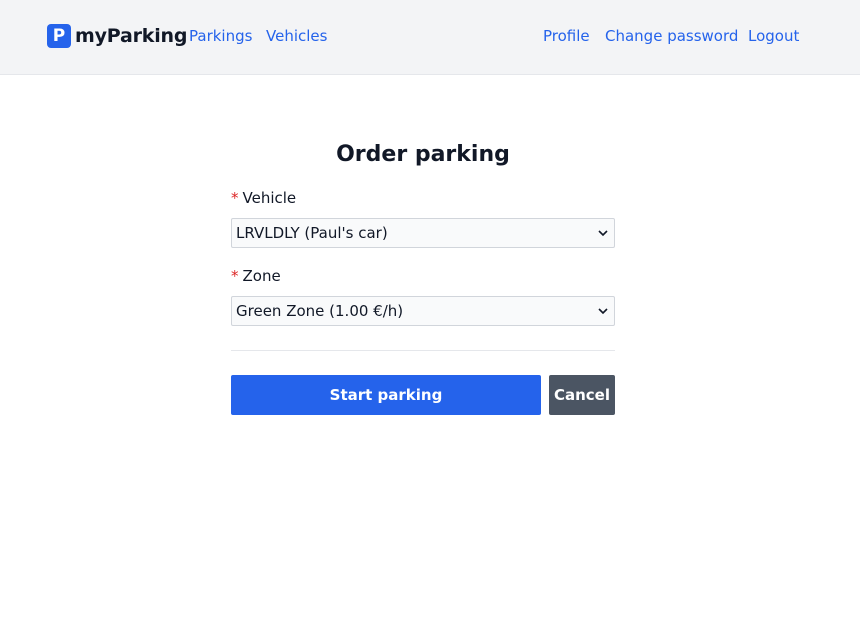  I want to click on cancel-button: Cancel, so click(582, 395).